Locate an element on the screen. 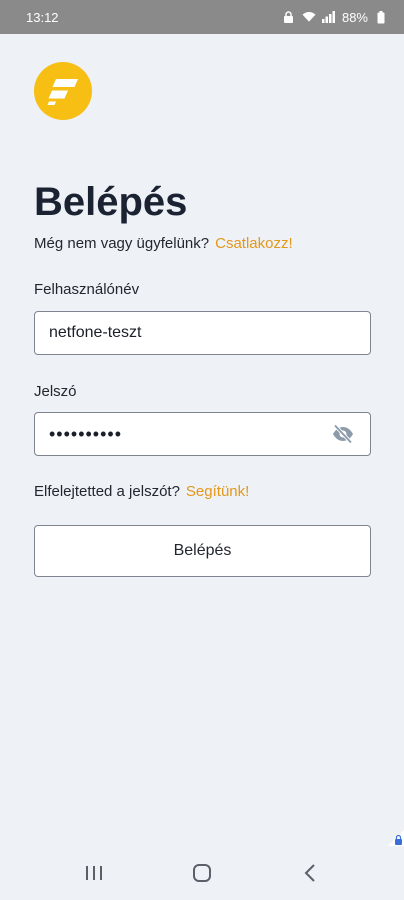 This screenshot has width=404, height=900. password-field-container is located at coordinates (202, 434).